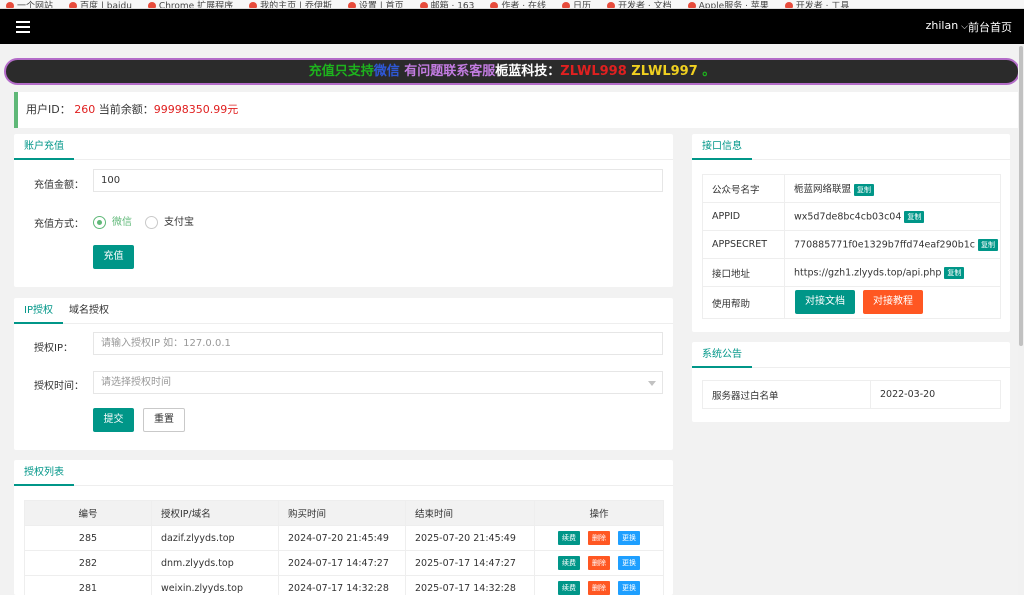  Describe the element at coordinates (59, 224) in the screenshot. I see `method-label: 充值方式：` at that location.